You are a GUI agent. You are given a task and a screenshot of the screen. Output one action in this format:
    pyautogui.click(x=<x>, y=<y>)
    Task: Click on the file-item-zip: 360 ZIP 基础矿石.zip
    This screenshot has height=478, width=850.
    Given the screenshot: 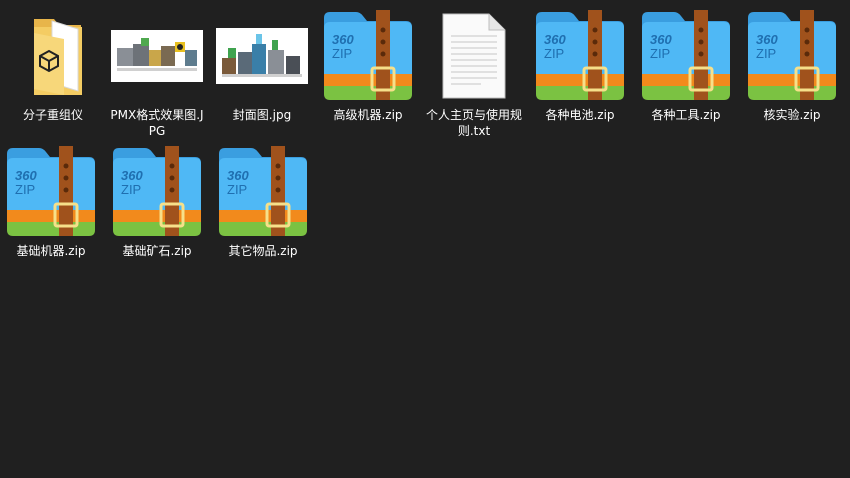 What is the action you would take?
    pyautogui.click(x=157, y=200)
    